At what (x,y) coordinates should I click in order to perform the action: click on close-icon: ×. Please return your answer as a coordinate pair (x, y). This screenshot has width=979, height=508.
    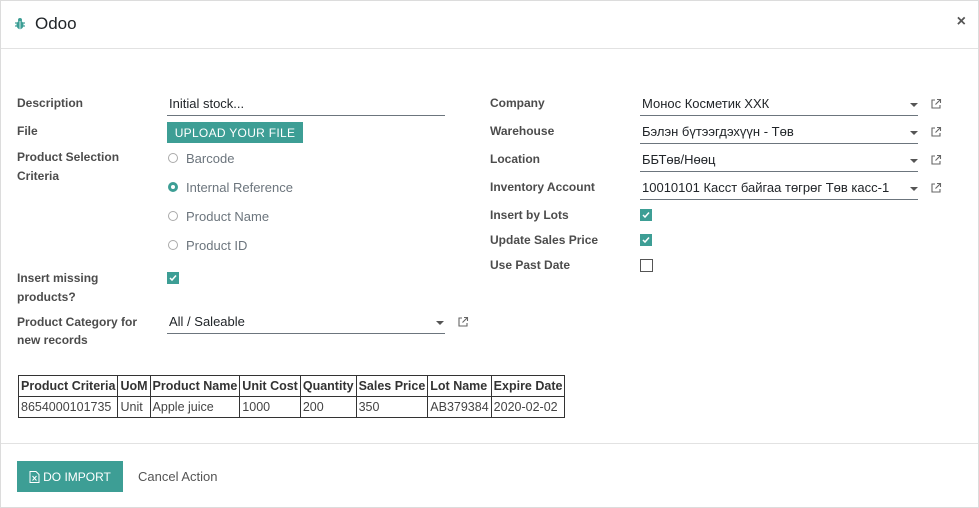
    Looking at the image, I should click on (961, 22).